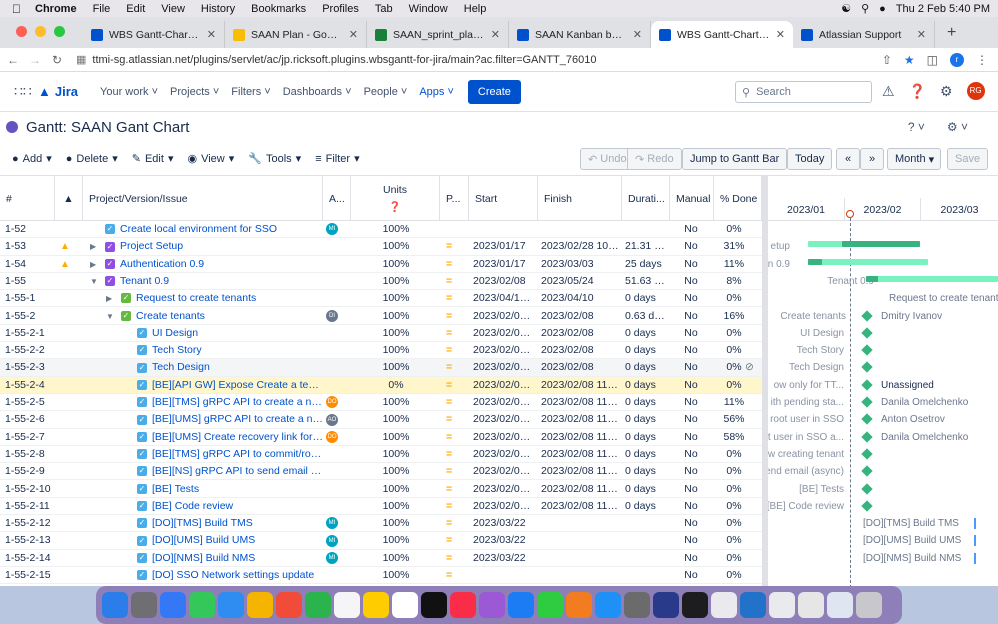 Image resolution: width=998 pixels, height=624 pixels. I want to click on blocked-icon: ⊘, so click(751, 367).